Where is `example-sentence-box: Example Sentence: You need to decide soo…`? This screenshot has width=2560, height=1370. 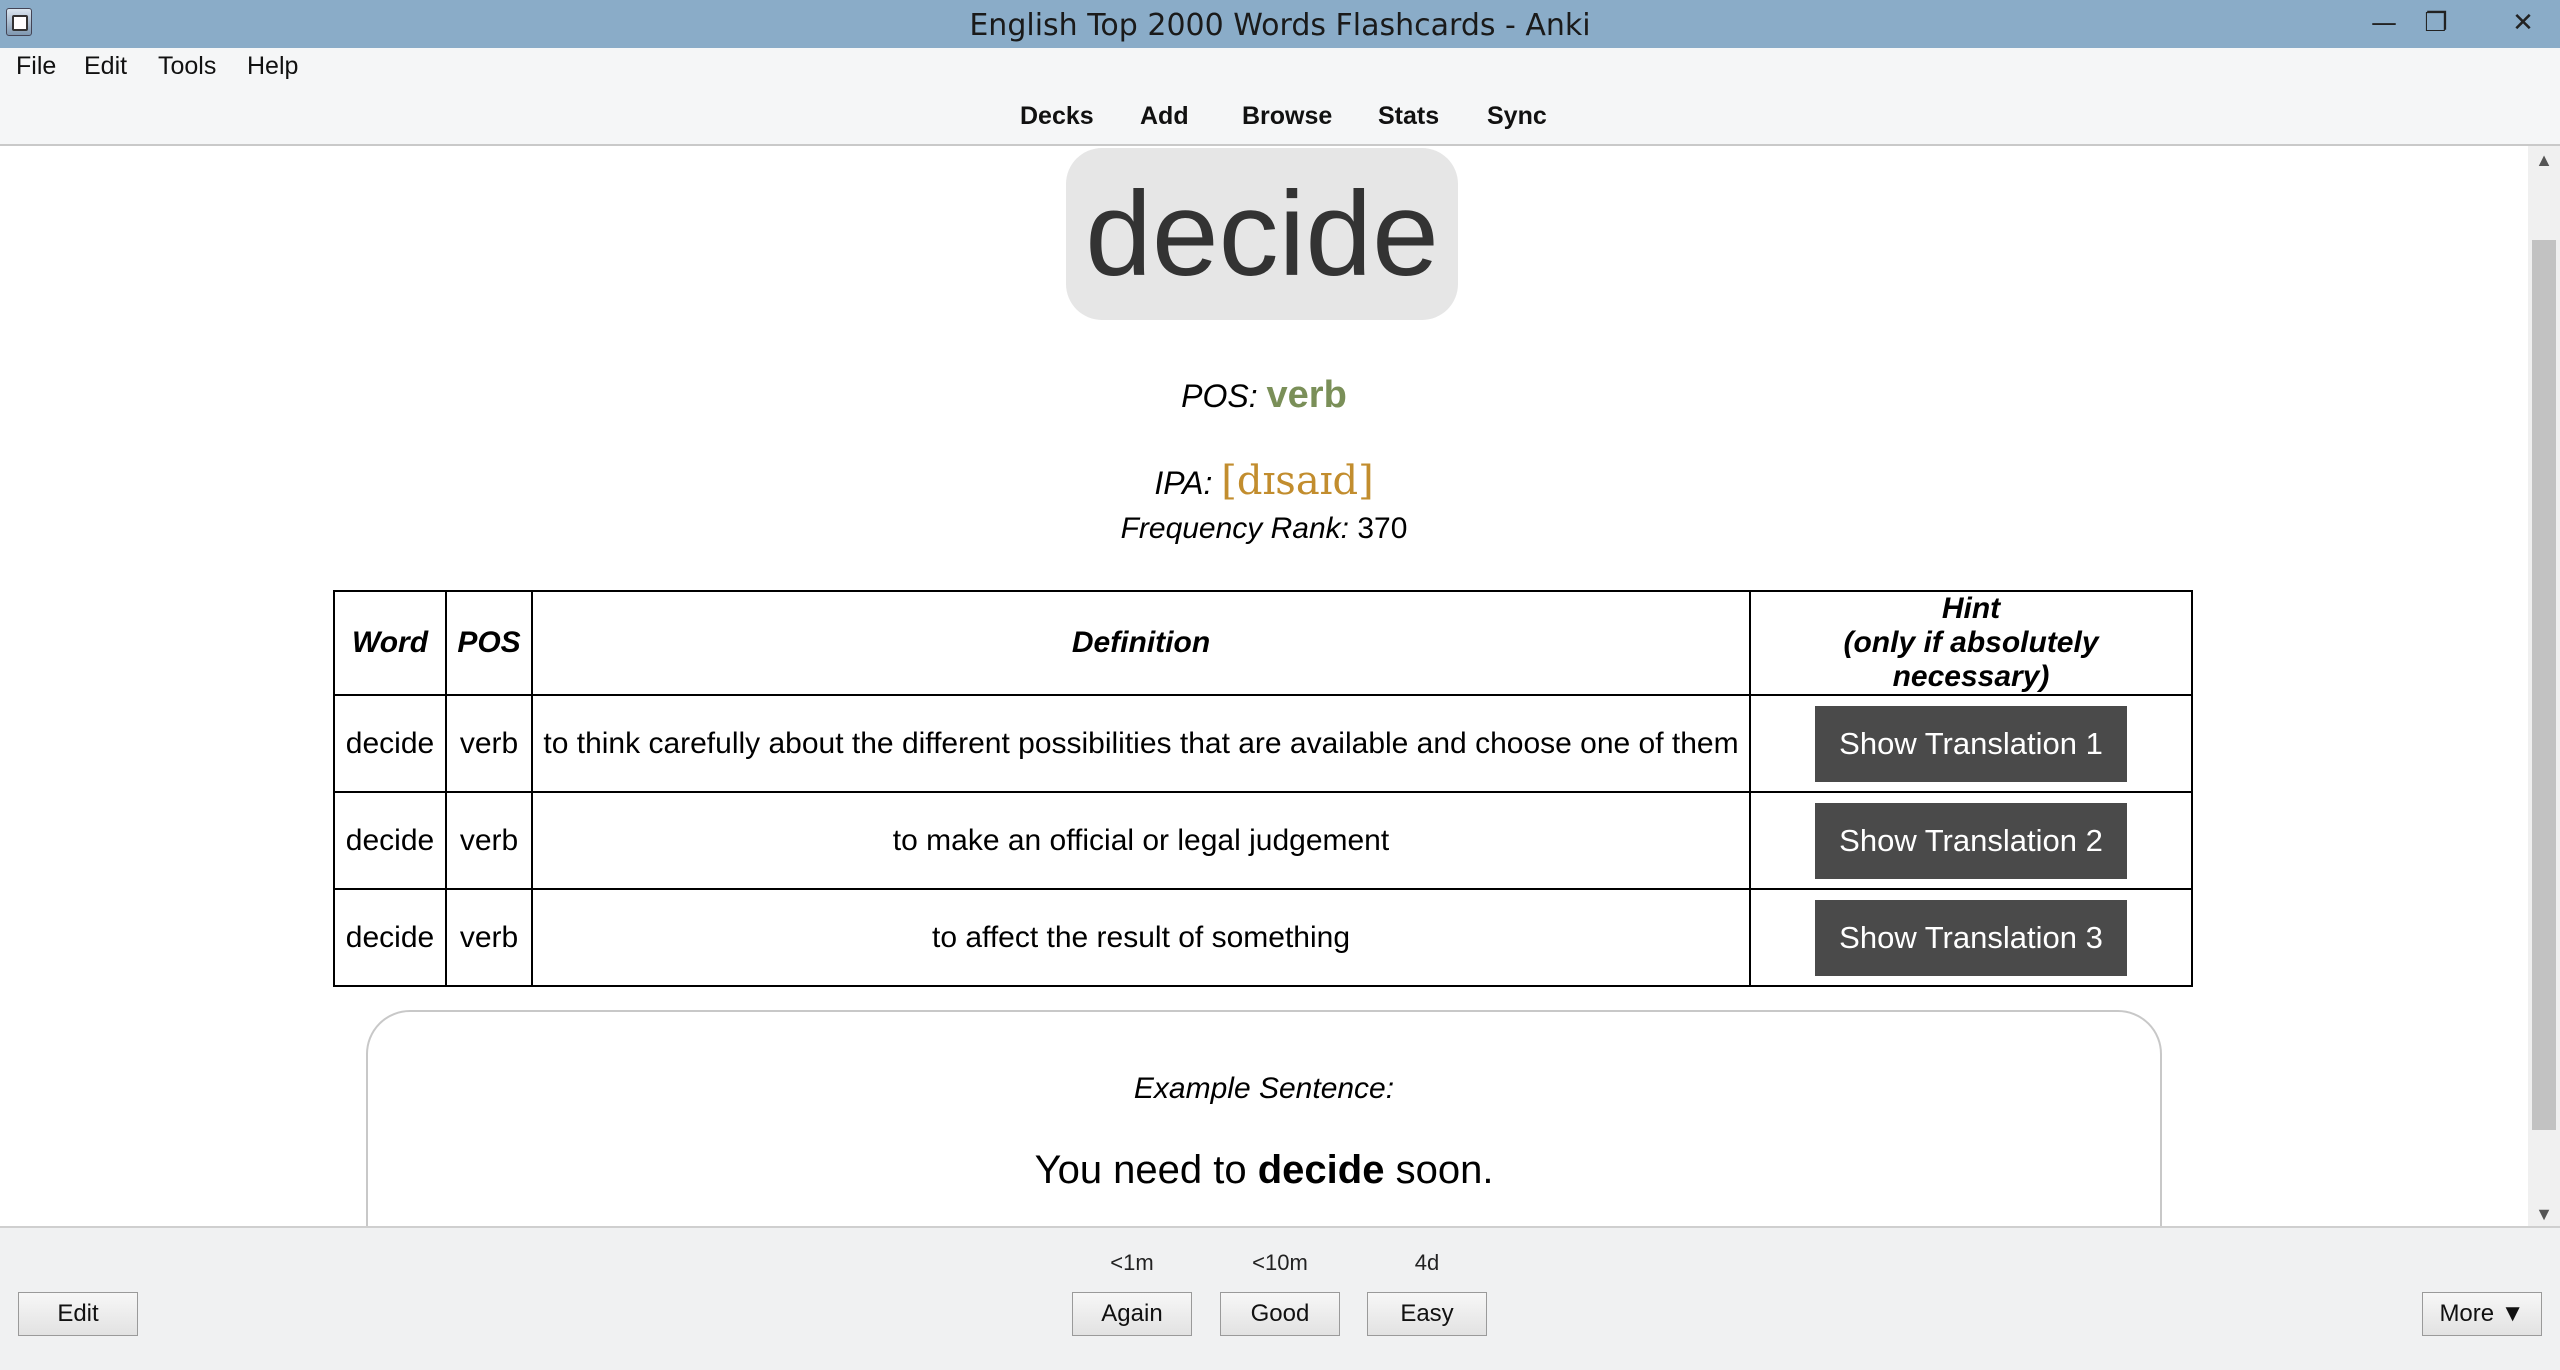
example-sentence-box: Example Sentence: You need to decide soo… is located at coordinates (1264, 1118).